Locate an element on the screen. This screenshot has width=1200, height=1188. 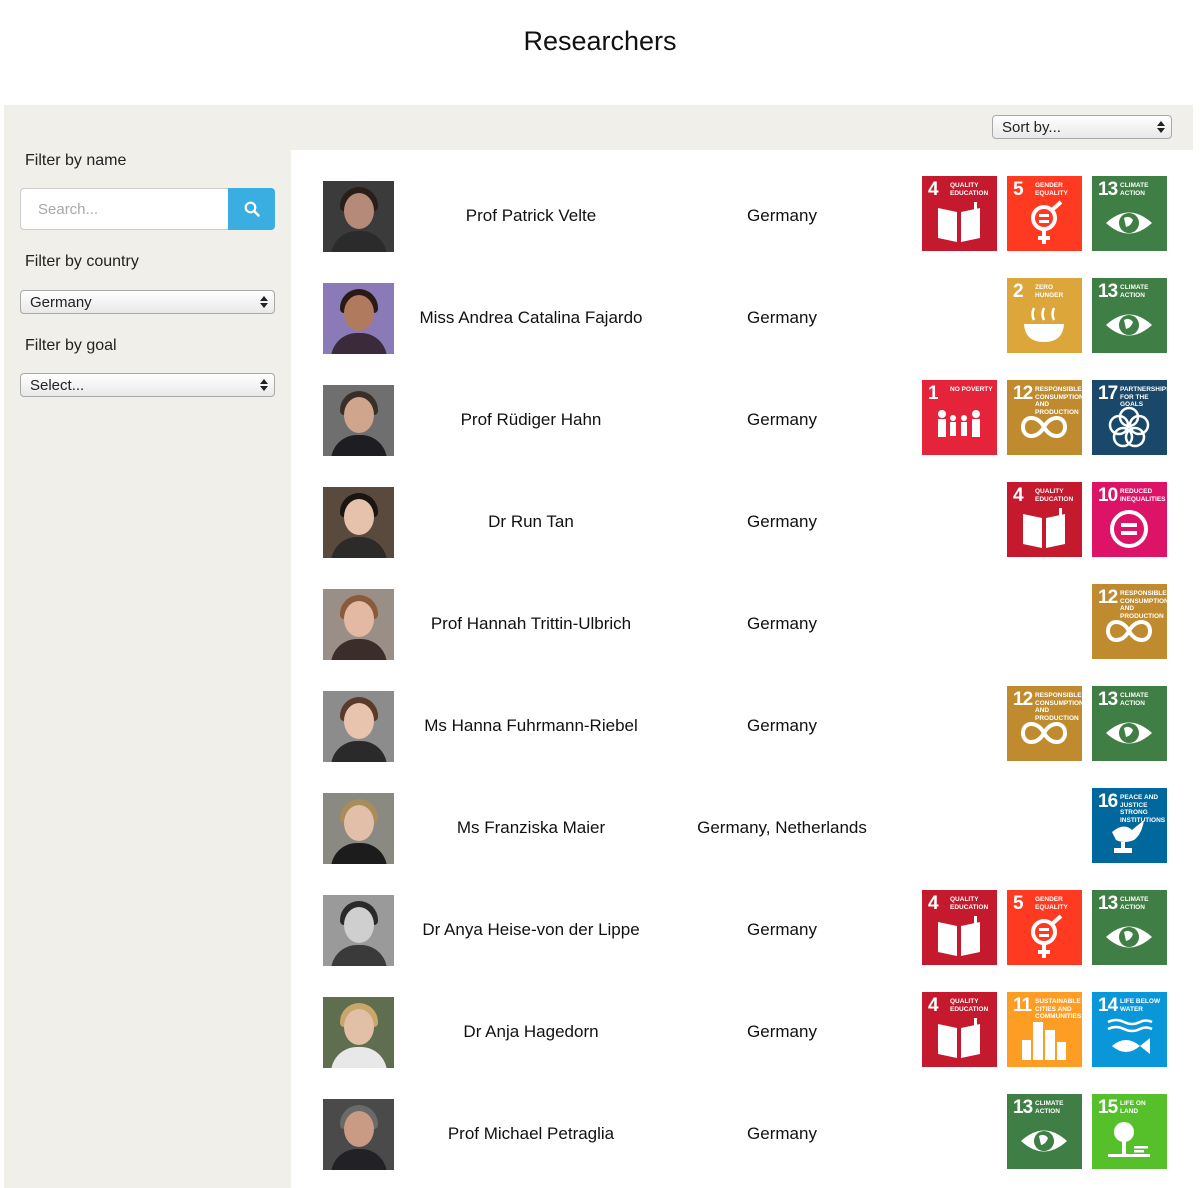
sdg-goal-10-tile: 10 Reduced inequalities is located at coordinates (1129, 519).